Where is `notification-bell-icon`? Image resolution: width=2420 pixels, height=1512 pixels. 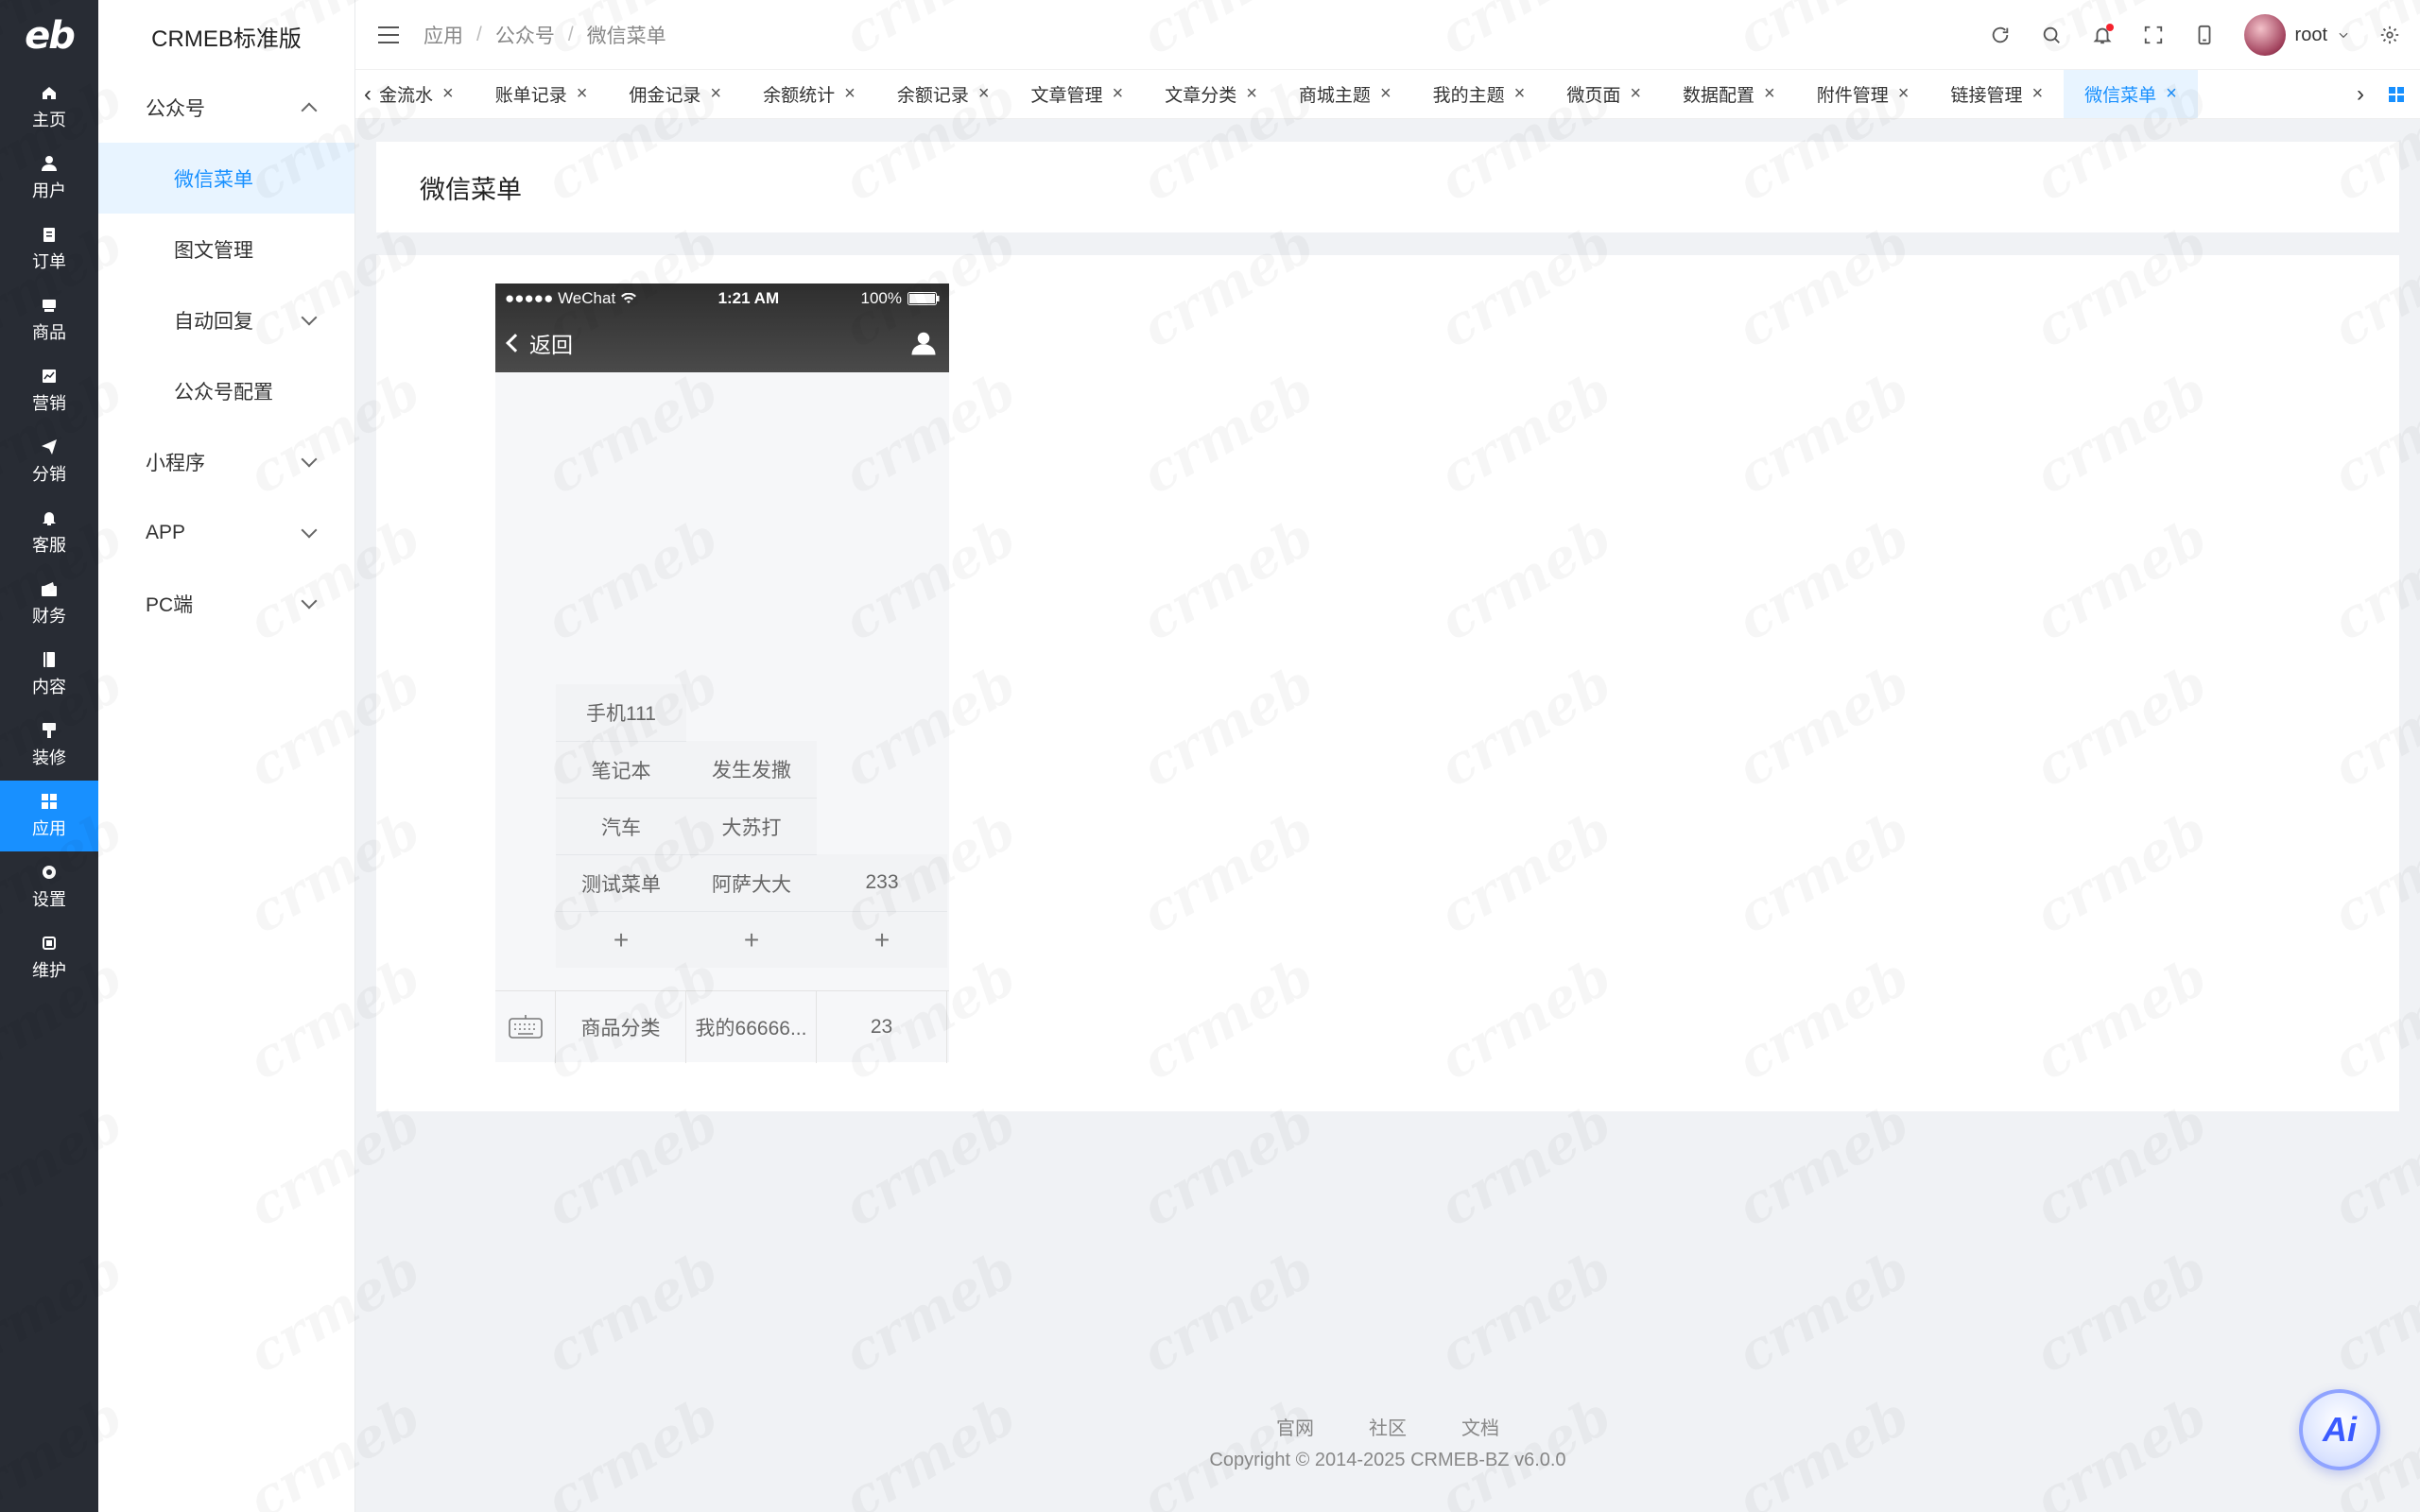 notification-bell-icon is located at coordinates (2103, 35).